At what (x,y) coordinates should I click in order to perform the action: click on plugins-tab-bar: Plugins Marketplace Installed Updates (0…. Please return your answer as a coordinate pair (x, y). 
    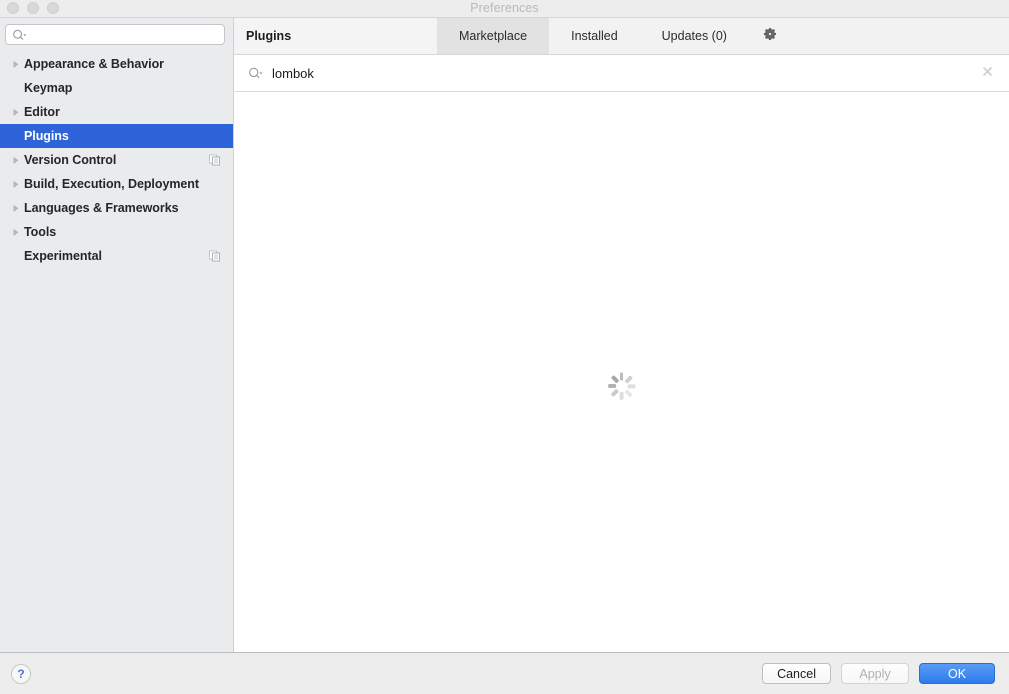
    Looking at the image, I should click on (621, 36).